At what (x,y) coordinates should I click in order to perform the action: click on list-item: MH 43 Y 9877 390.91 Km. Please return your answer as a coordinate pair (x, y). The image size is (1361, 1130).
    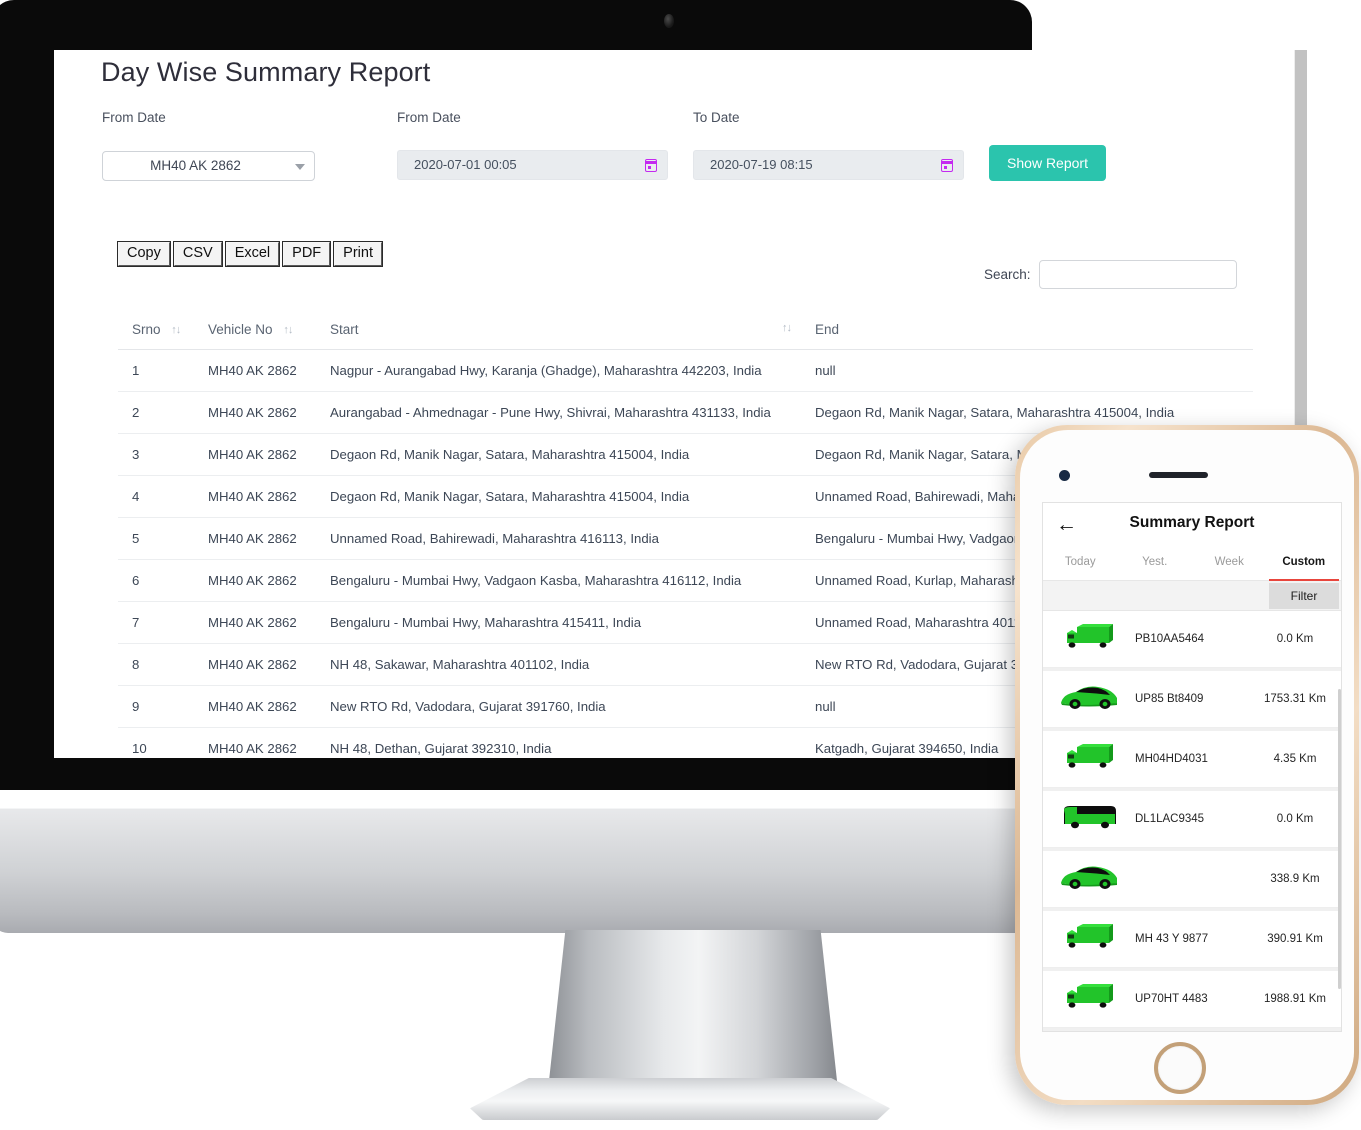
    Looking at the image, I should click on (1192, 939).